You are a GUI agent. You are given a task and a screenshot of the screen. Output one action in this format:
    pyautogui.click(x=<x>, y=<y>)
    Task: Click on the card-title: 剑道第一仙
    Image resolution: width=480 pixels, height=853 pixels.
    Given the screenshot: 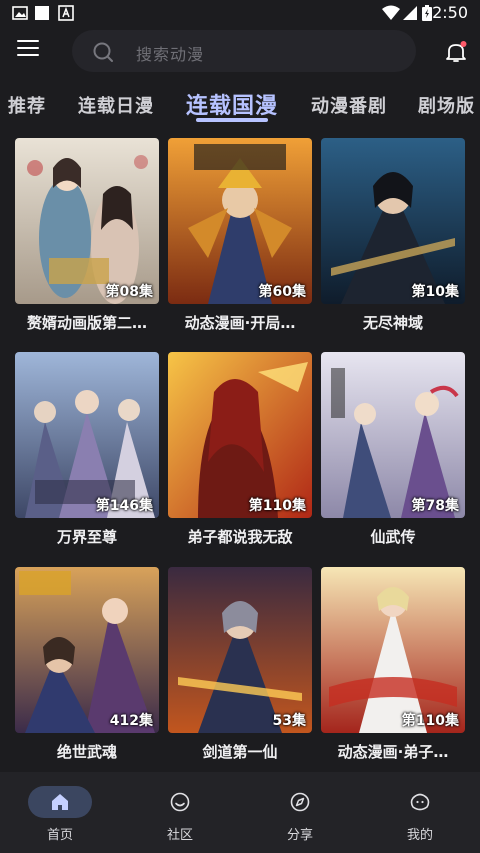 What is the action you would take?
    pyautogui.click(x=240, y=752)
    